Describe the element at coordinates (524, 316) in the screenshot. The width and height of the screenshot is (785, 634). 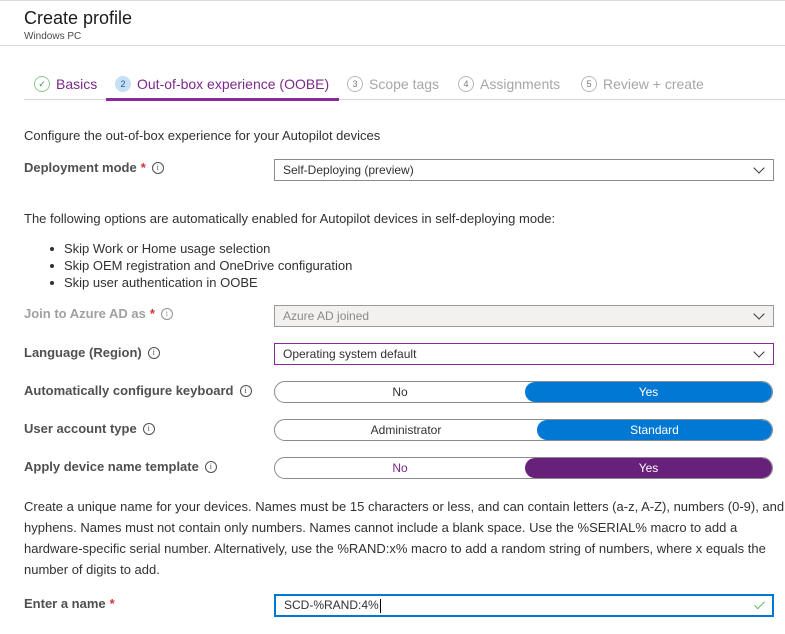
I see `join-azure-dropdown: Azure AD joined` at that location.